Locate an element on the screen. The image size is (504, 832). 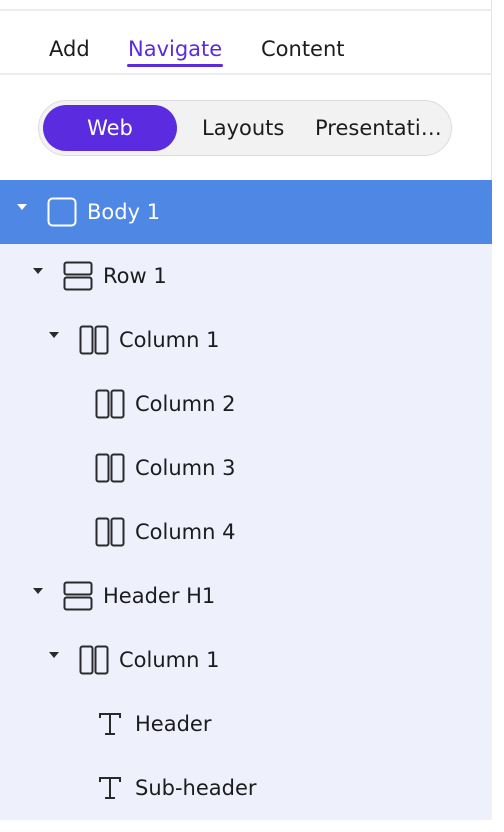
tree-item-column-4: Column 4 is located at coordinates (246, 532).